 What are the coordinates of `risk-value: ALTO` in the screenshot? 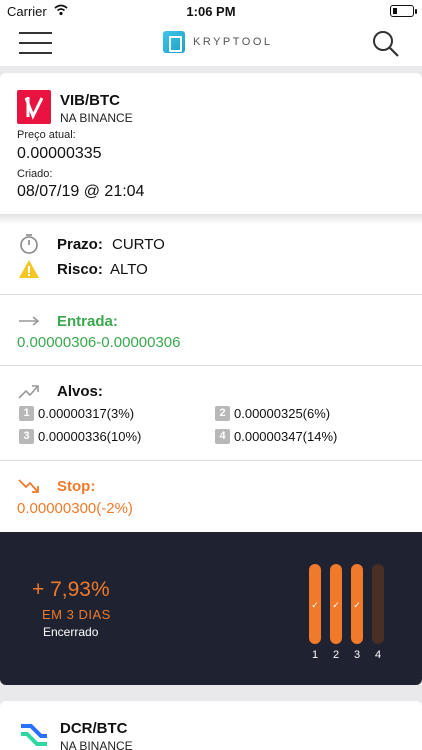 It's located at (129, 269).